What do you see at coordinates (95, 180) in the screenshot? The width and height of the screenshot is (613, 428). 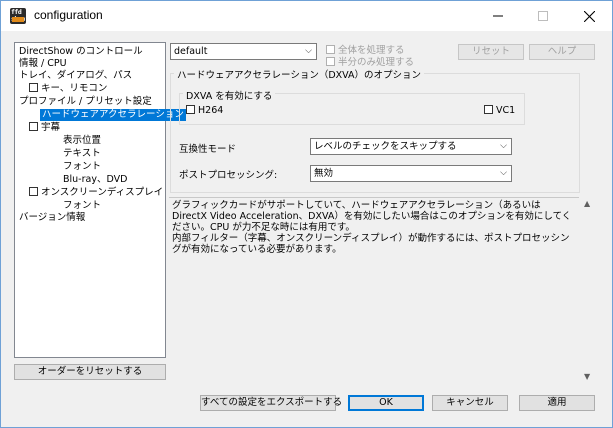 I see `tree-item-bluray-dvd: Blu-ray、DVD` at bounding box center [95, 180].